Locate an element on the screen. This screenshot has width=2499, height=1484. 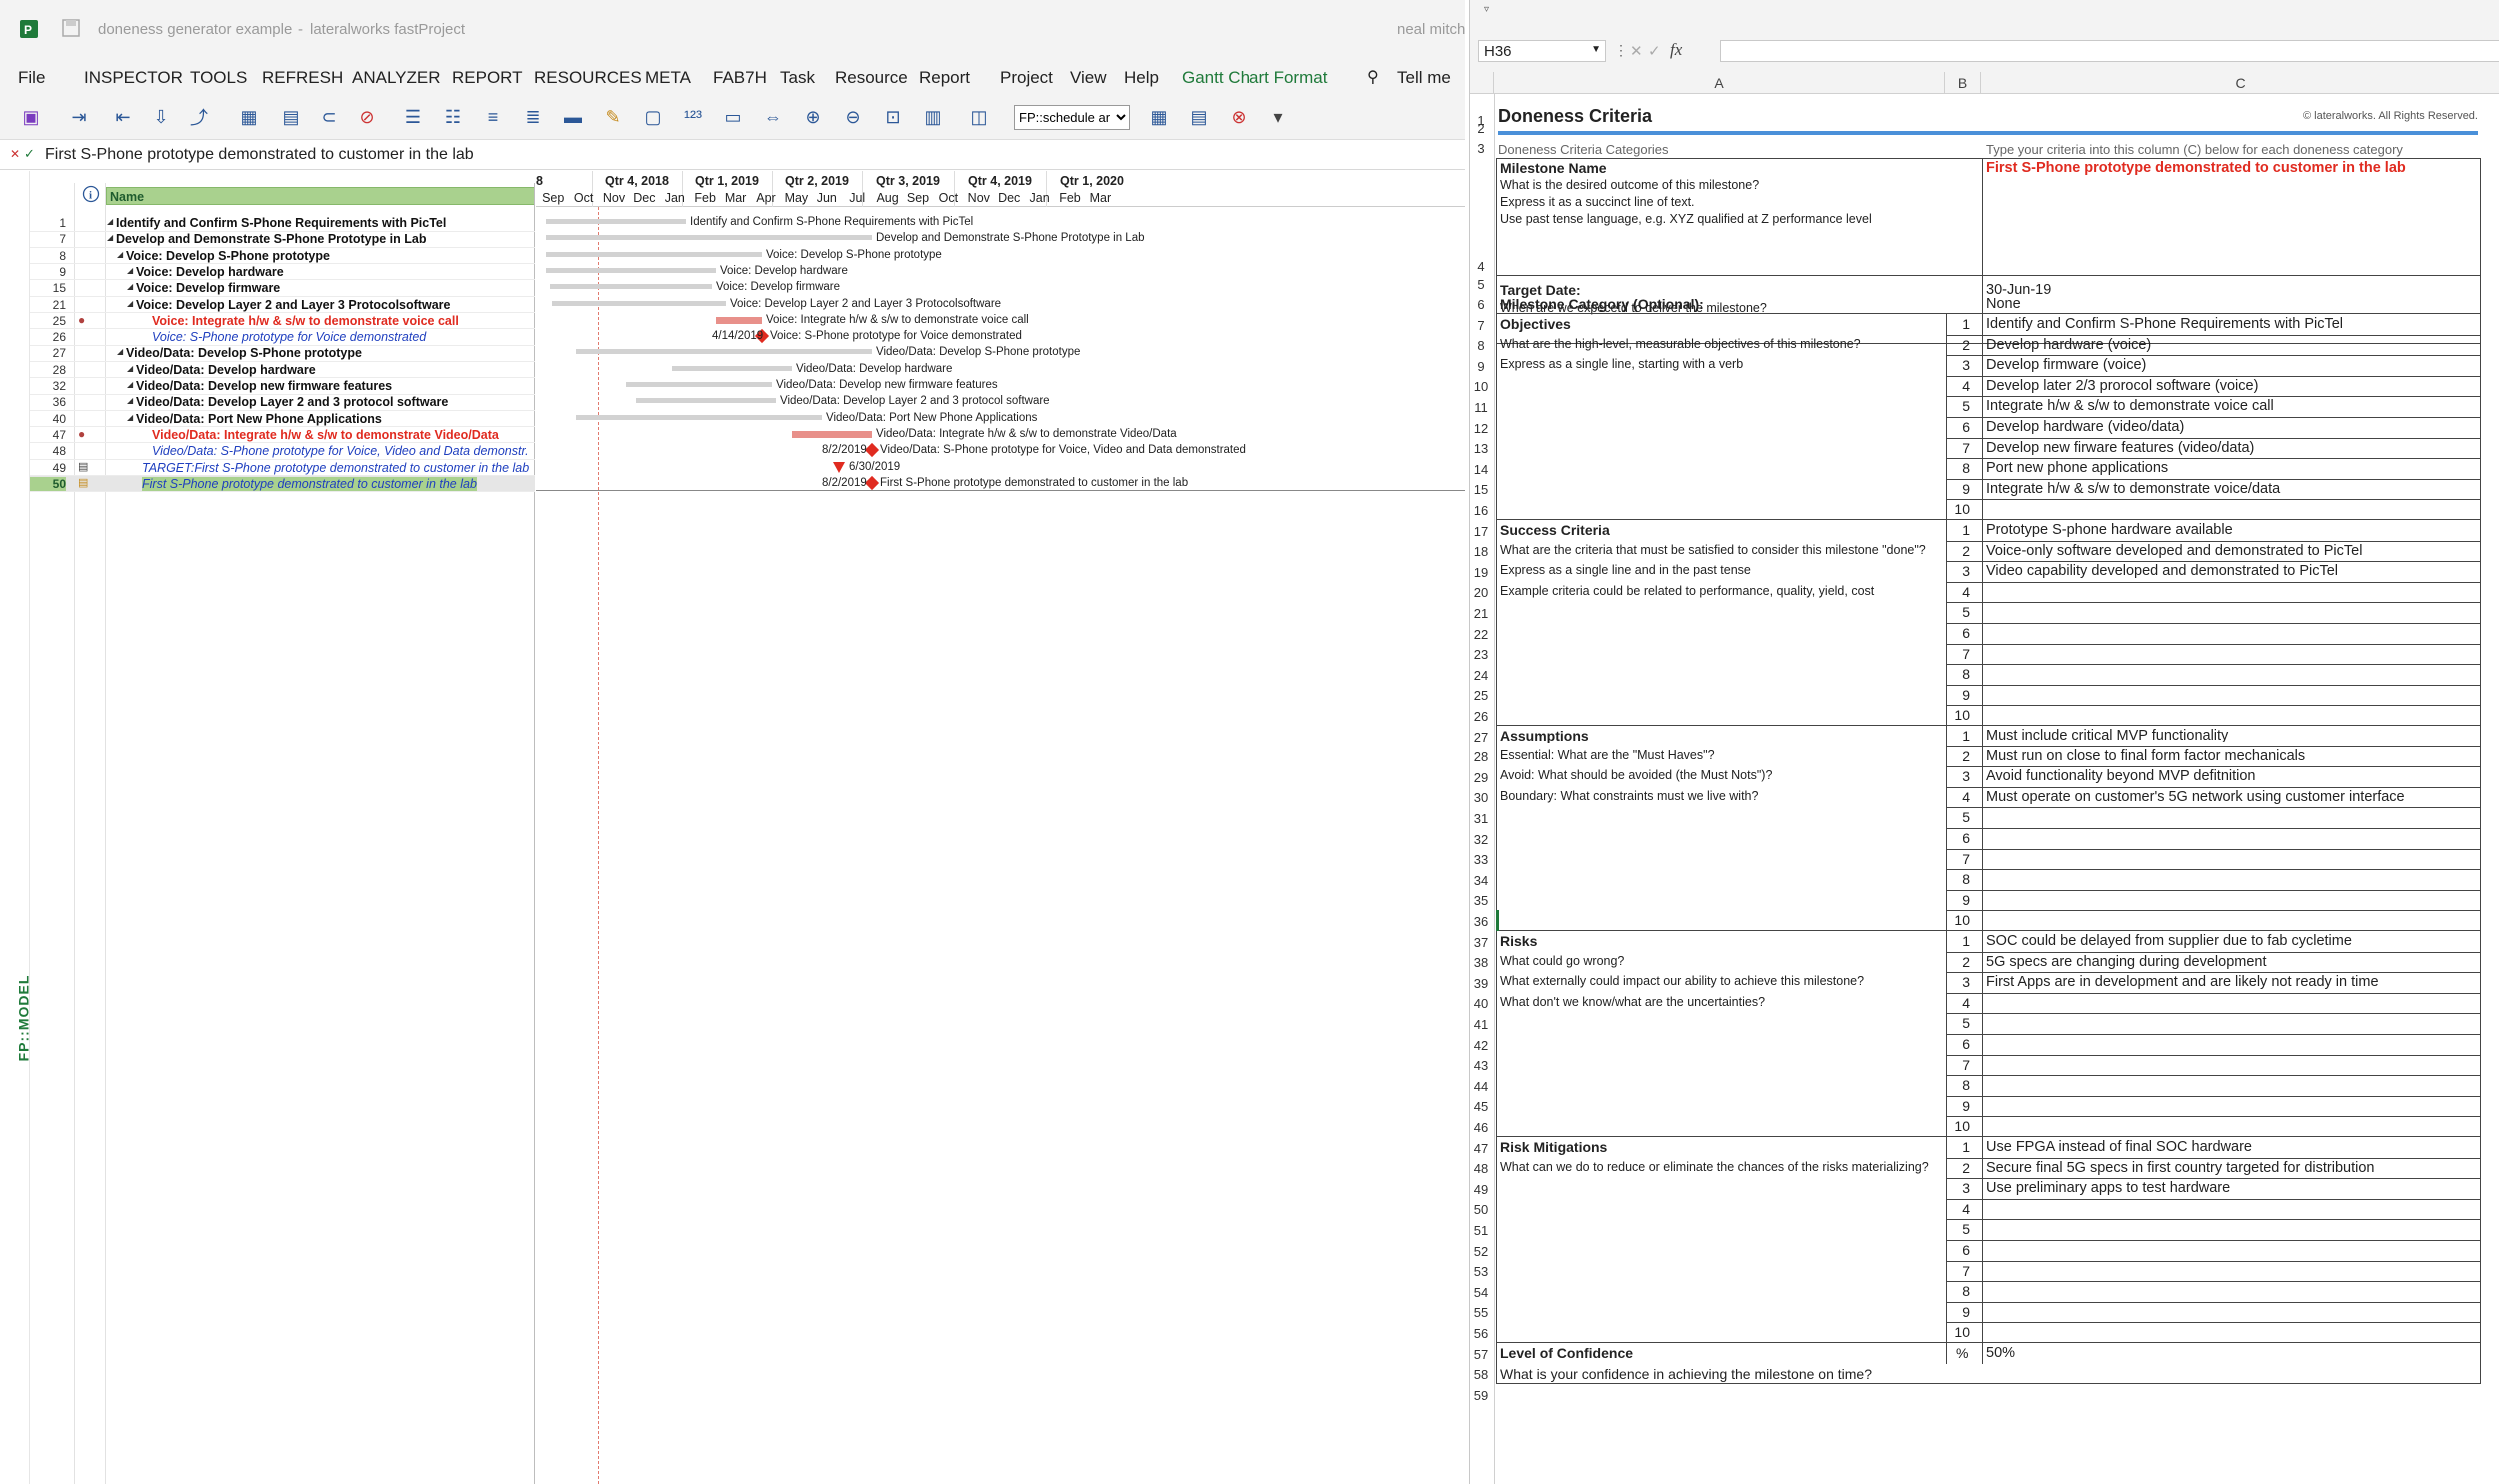
task-name: Video/Data: Port New Phone Applications is located at coordinates (259, 419).